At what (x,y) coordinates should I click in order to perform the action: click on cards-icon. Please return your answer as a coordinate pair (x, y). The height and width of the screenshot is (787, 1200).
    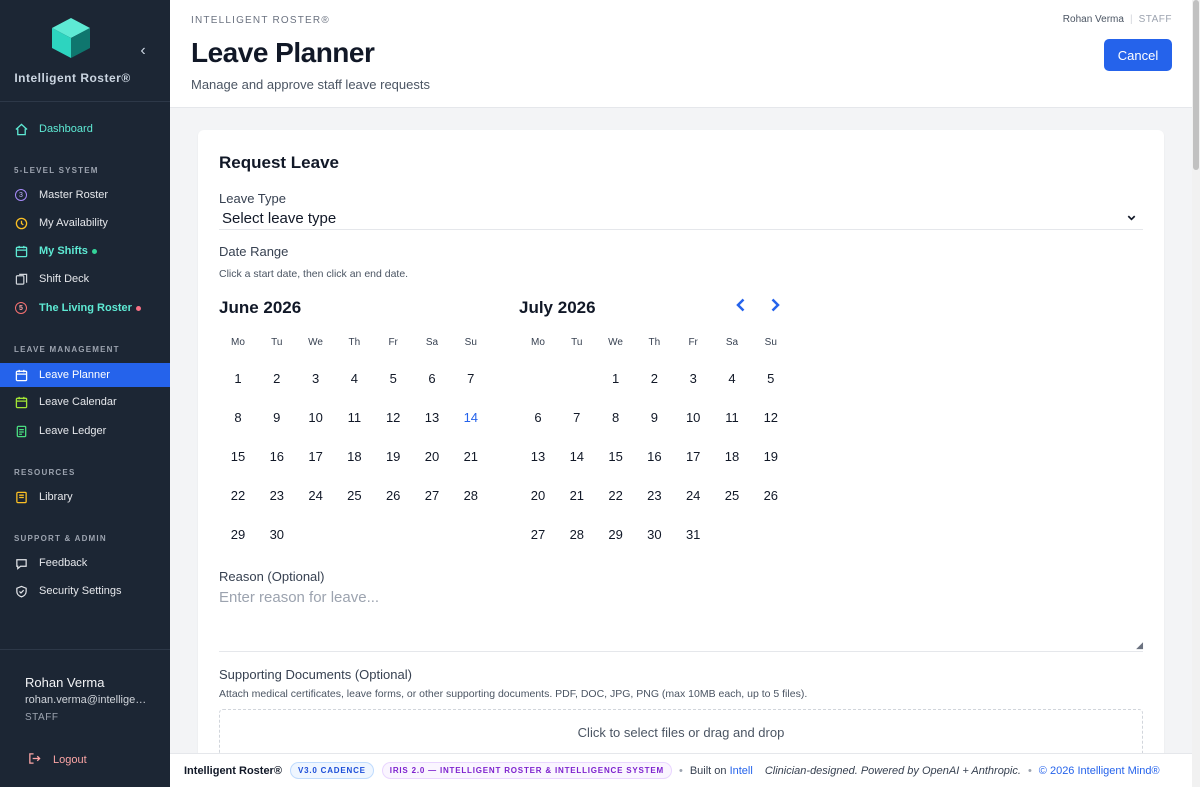
    Looking at the image, I should click on (21, 279).